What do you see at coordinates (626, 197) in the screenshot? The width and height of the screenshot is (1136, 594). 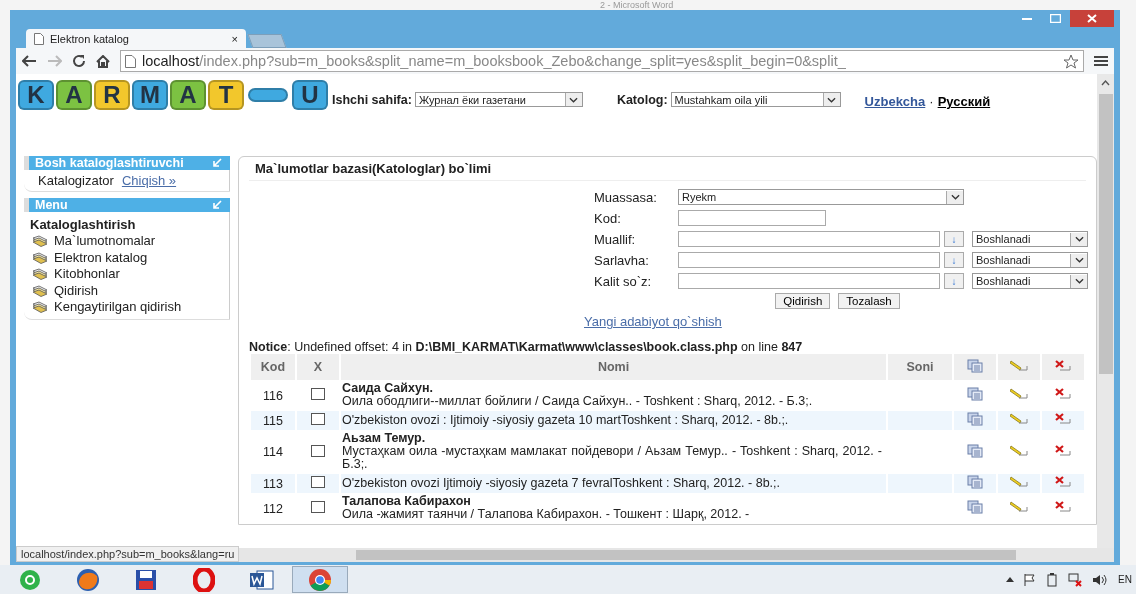 I see `field-label: Muassasa:` at bounding box center [626, 197].